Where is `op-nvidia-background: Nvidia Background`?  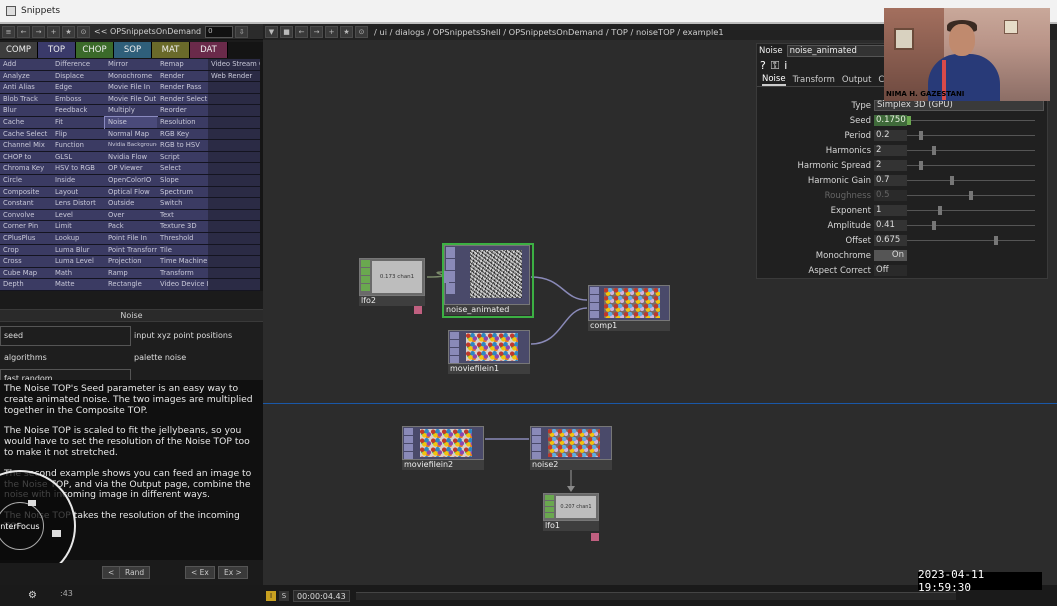
op-nvidia-background: Nvidia Background is located at coordinates (131, 146).